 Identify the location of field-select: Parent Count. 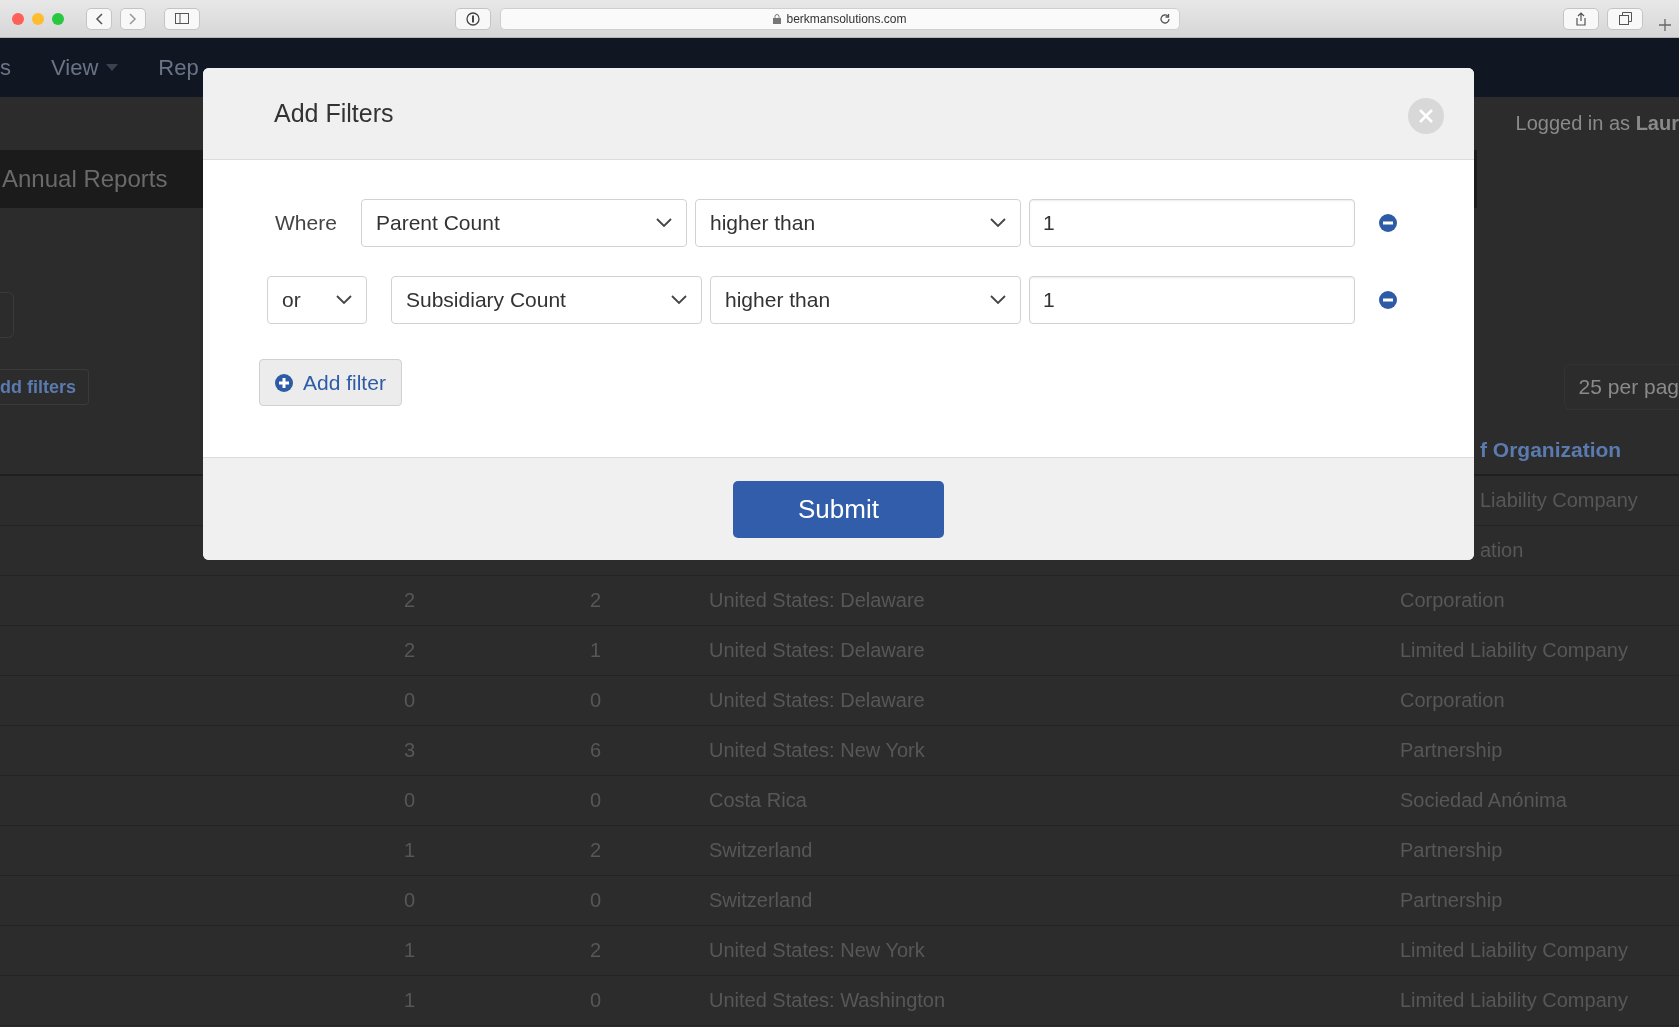
(524, 223).